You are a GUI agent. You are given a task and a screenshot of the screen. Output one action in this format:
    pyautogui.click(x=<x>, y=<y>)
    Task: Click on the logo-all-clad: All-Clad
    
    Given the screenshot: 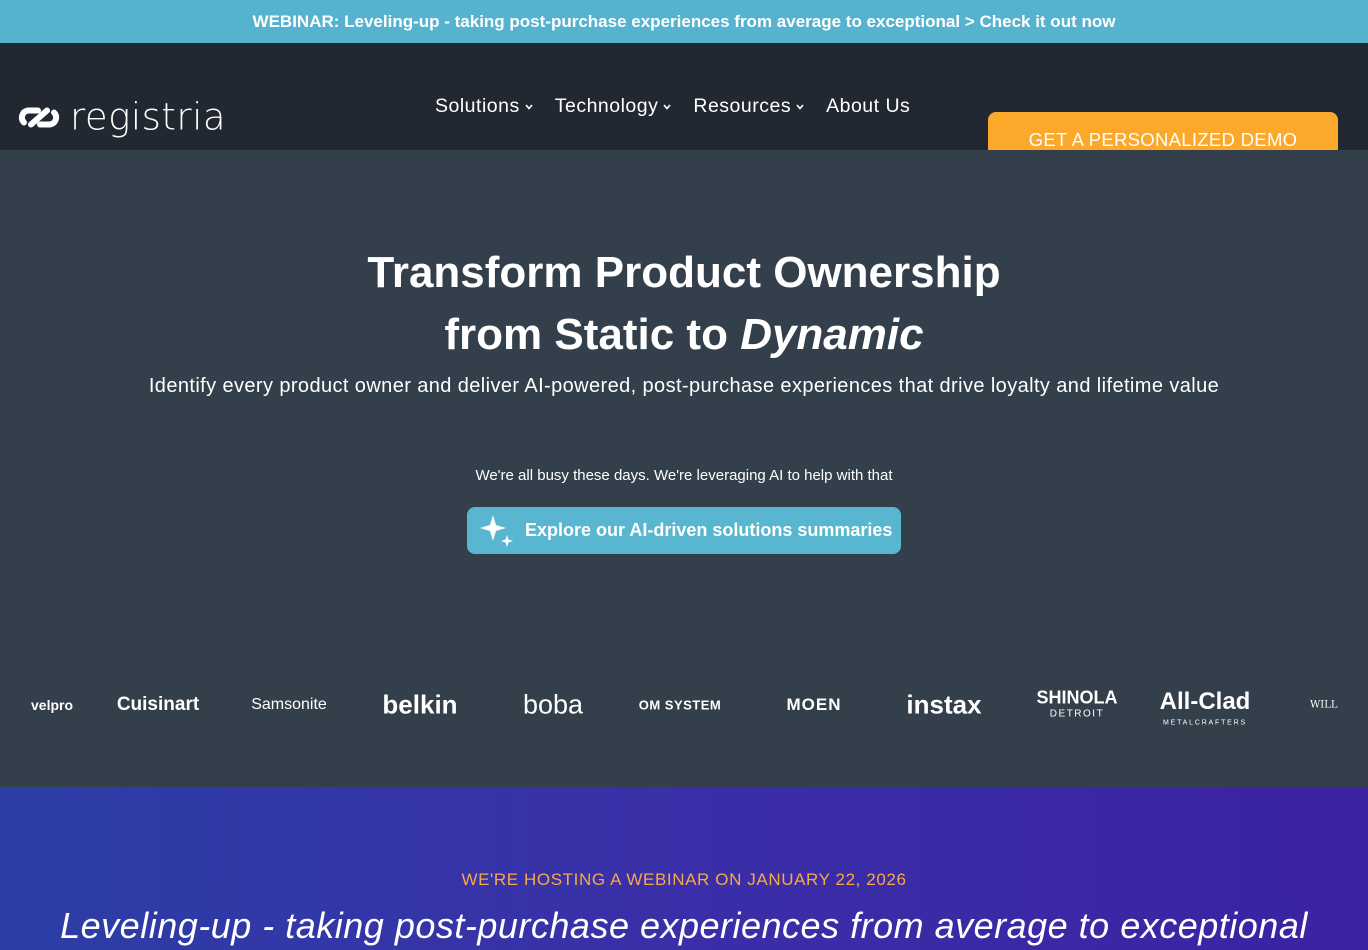 What is the action you would take?
    pyautogui.click(x=1205, y=701)
    